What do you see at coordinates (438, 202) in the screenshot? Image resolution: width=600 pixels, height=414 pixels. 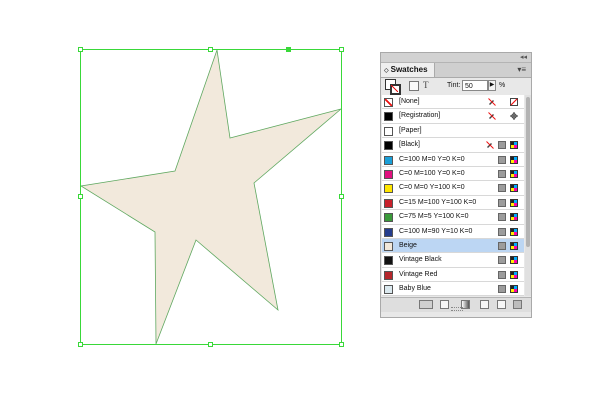 I see `swatch-name: C=15 M=100 Y=100 K=0` at bounding box center [438, 202].